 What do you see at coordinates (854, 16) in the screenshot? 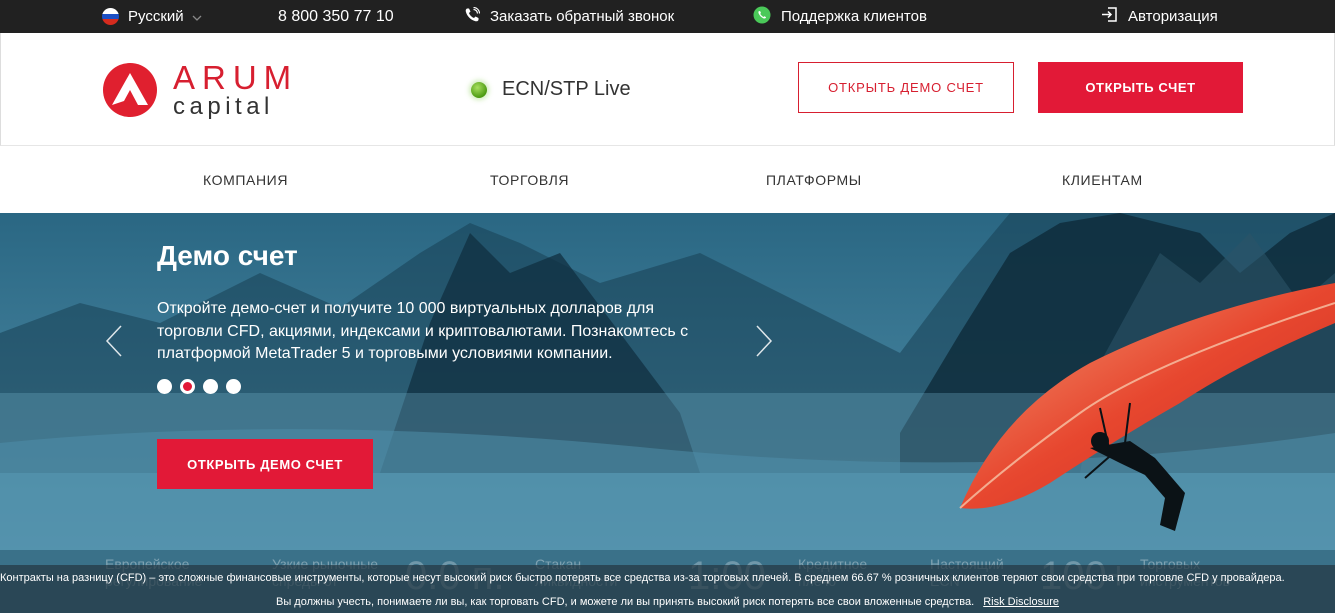
I see `support-label: Поддержка клиентов` at bounding box center [854, 16].